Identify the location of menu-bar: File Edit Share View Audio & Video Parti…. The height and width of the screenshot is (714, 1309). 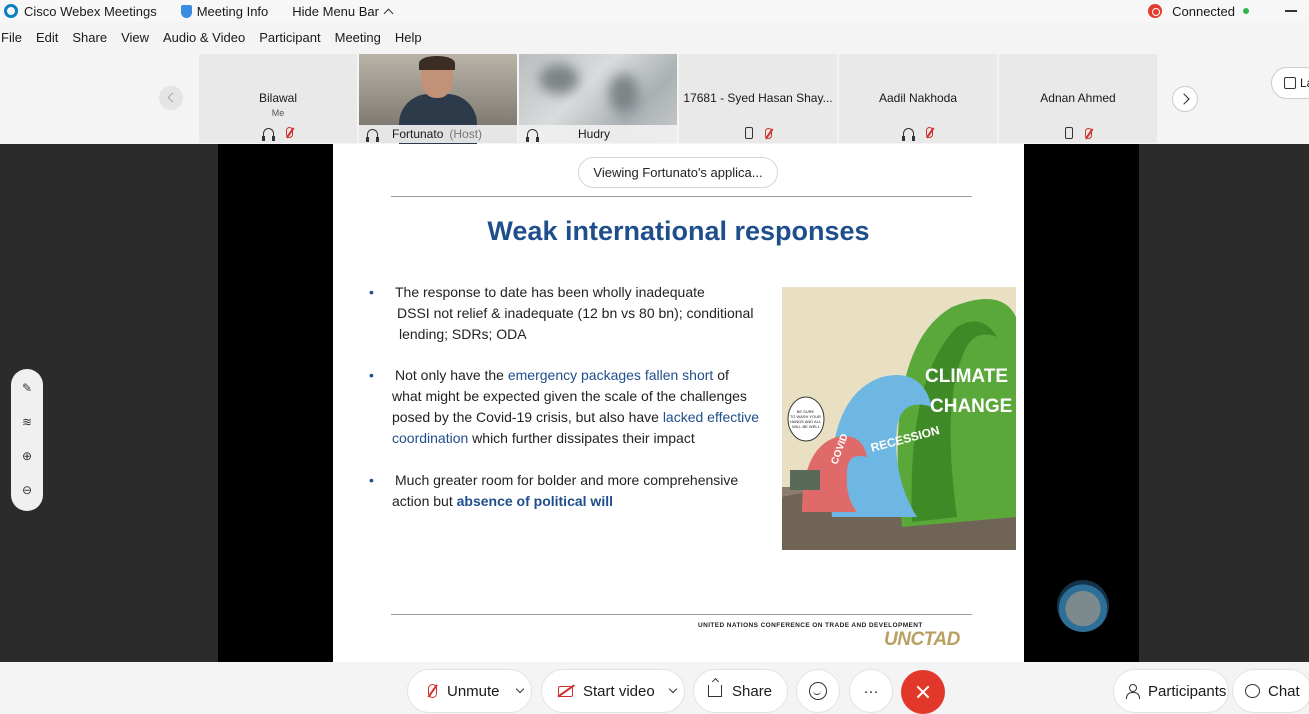
(218, 40).